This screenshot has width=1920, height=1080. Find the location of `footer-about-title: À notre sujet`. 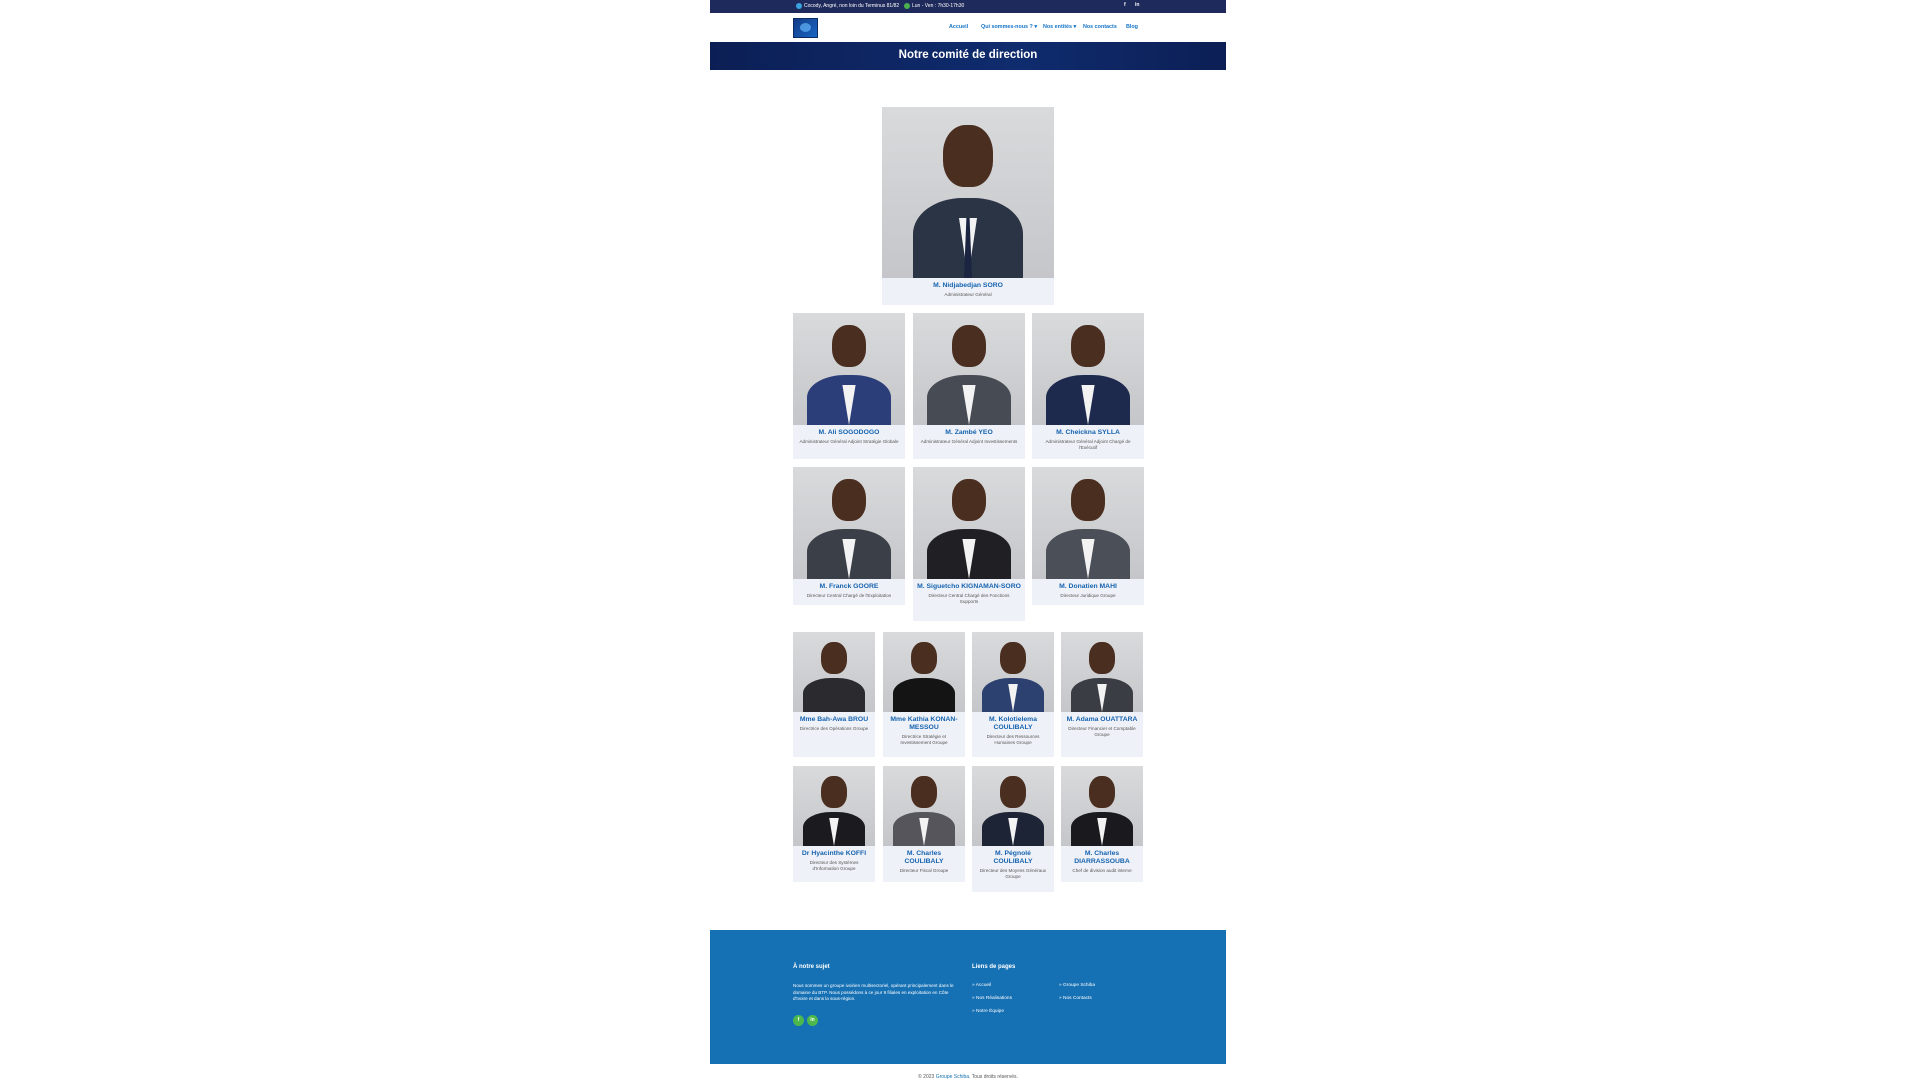

footer-about-title: À notre sujet is located at coordinates (811, 967).